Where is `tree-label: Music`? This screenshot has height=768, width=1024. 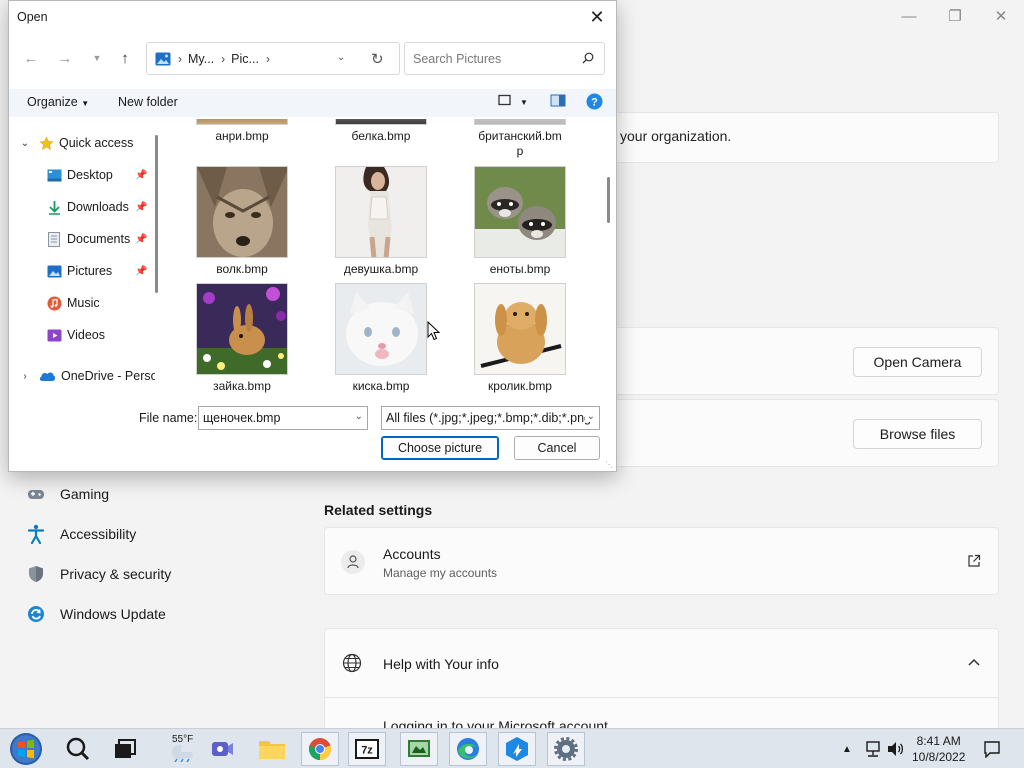 tree-label: Music is located at coordinates (83, 303).